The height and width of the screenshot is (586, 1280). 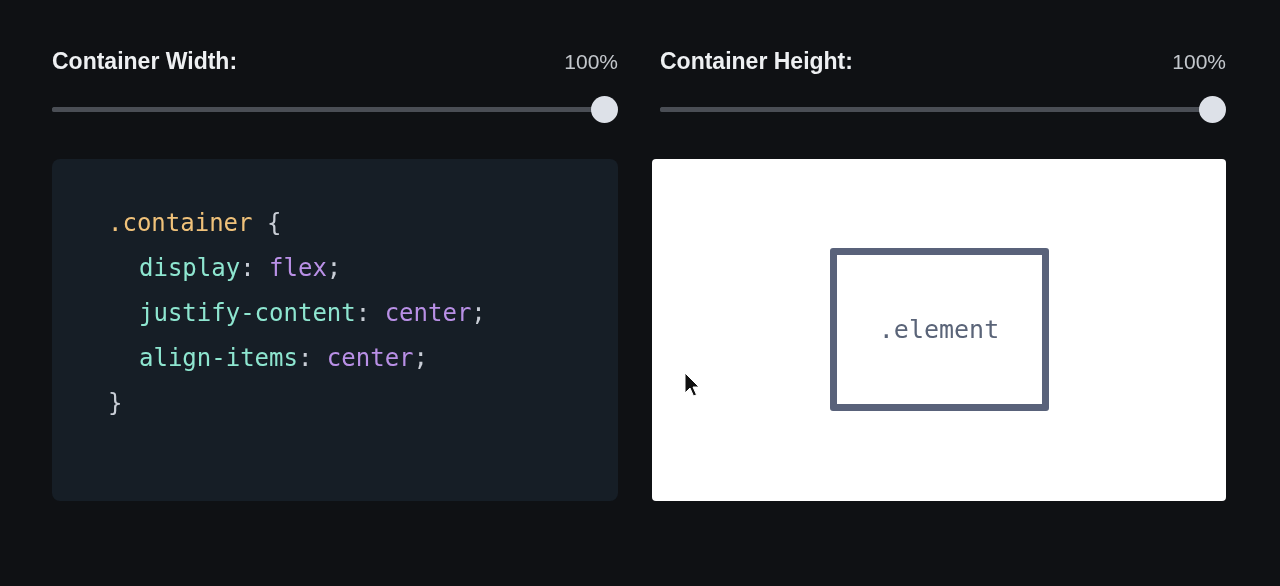 I want to click on code-line: display: flex;, so click(x=240, y=268).